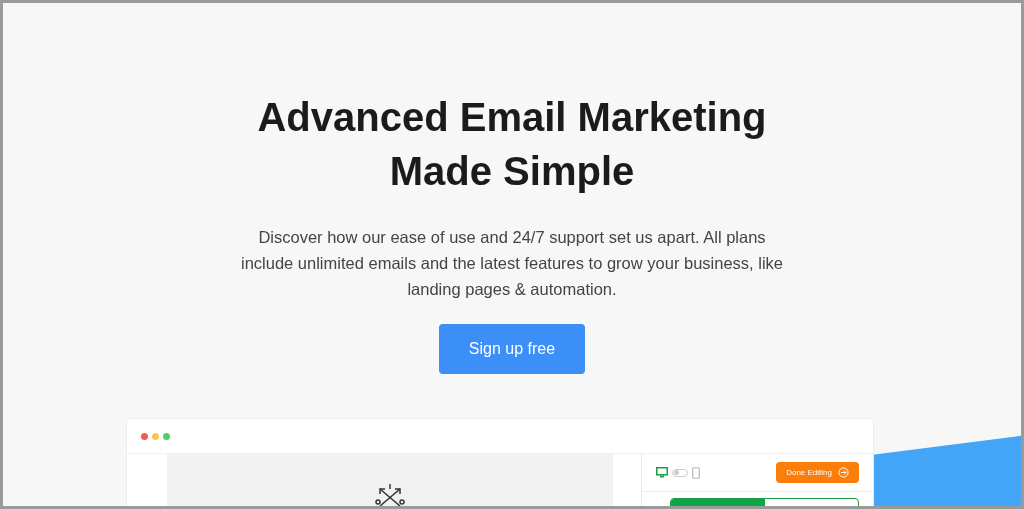  What do you see at coordinates (390, 495) in the screenshot?
I see `crossed-arrows-icon` at bounding box center [390, 495].